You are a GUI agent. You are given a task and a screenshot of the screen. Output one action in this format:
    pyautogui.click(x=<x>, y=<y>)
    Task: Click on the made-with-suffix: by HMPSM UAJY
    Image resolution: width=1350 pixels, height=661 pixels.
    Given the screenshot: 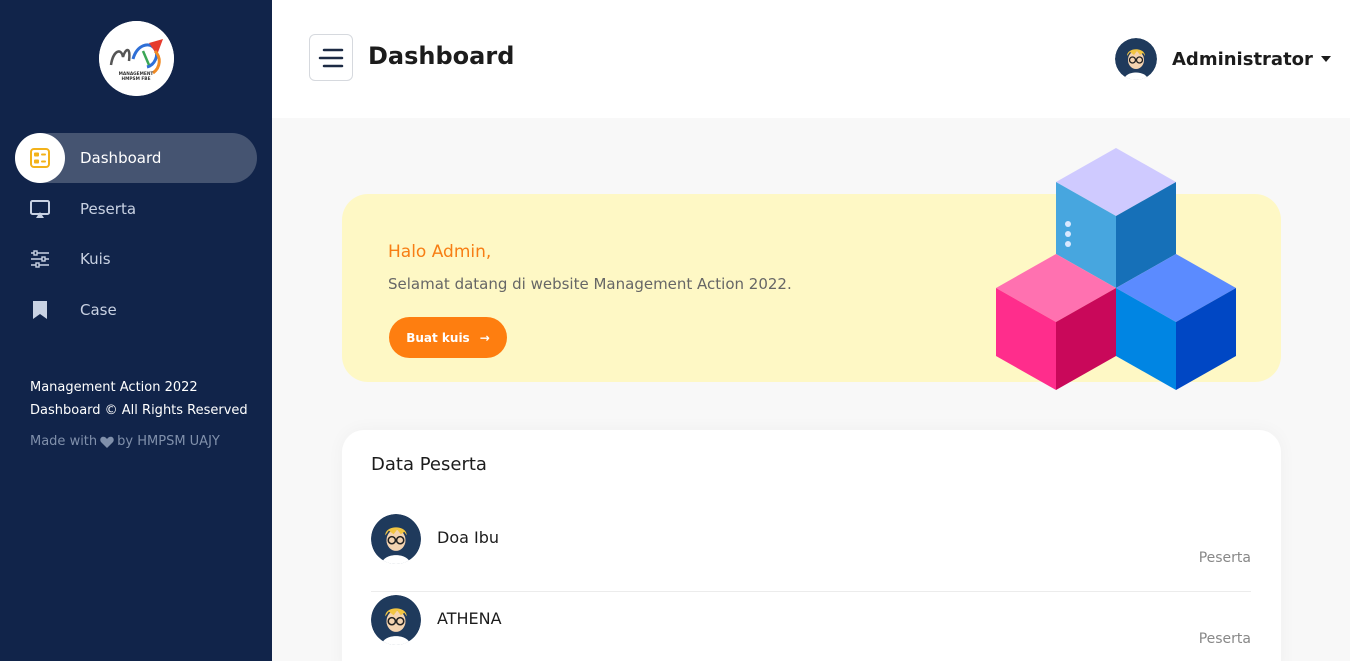 What is the action you would take?
    pyautogui.click(x=168, y=441)
    